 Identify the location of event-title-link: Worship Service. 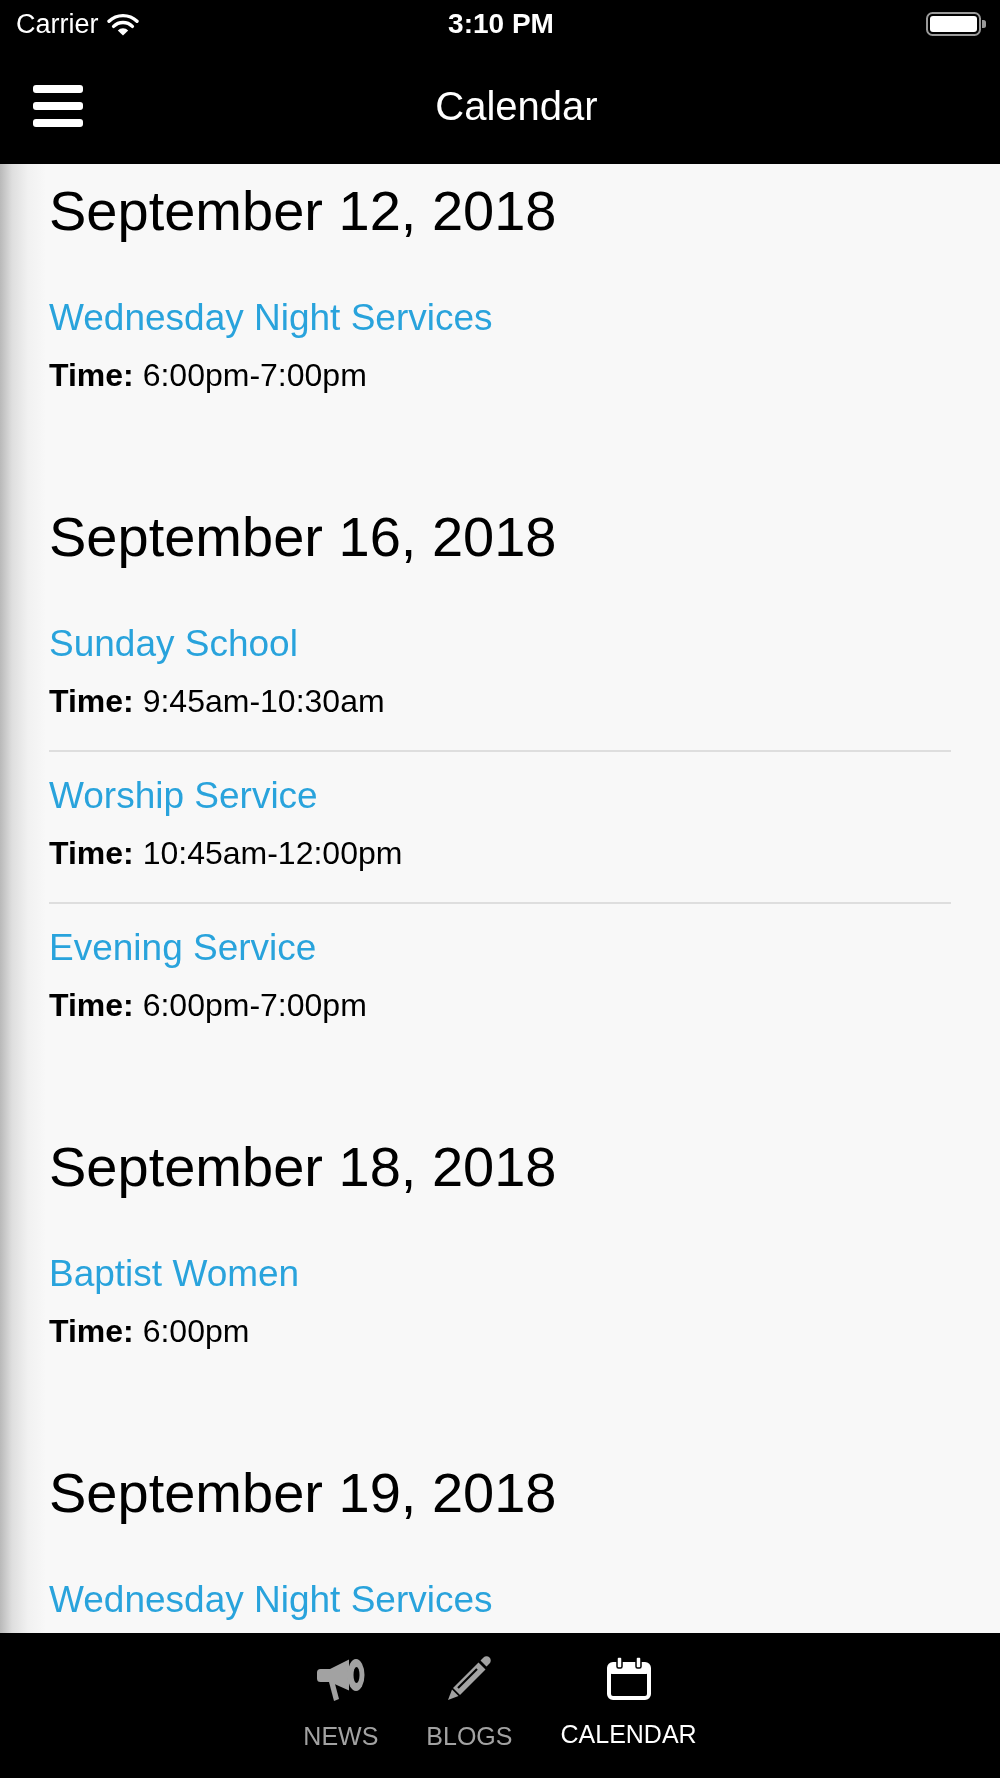
(183, 796).